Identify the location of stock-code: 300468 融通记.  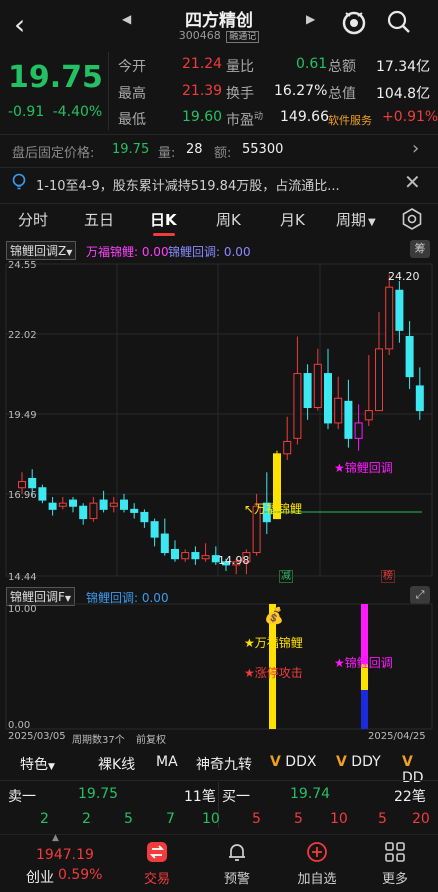
(219, 36).